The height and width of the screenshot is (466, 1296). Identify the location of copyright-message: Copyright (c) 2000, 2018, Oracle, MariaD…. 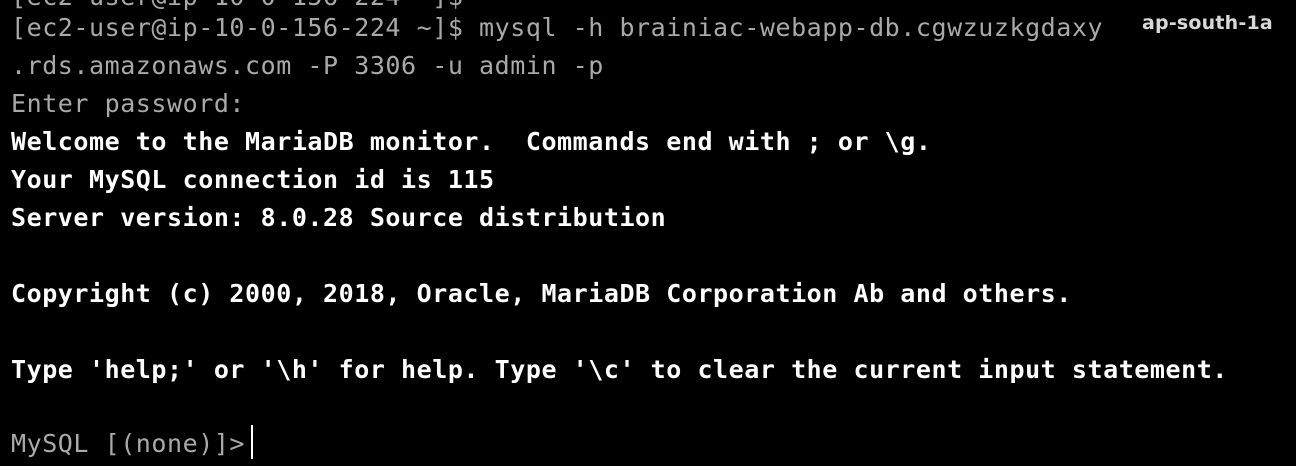
(541, 293).